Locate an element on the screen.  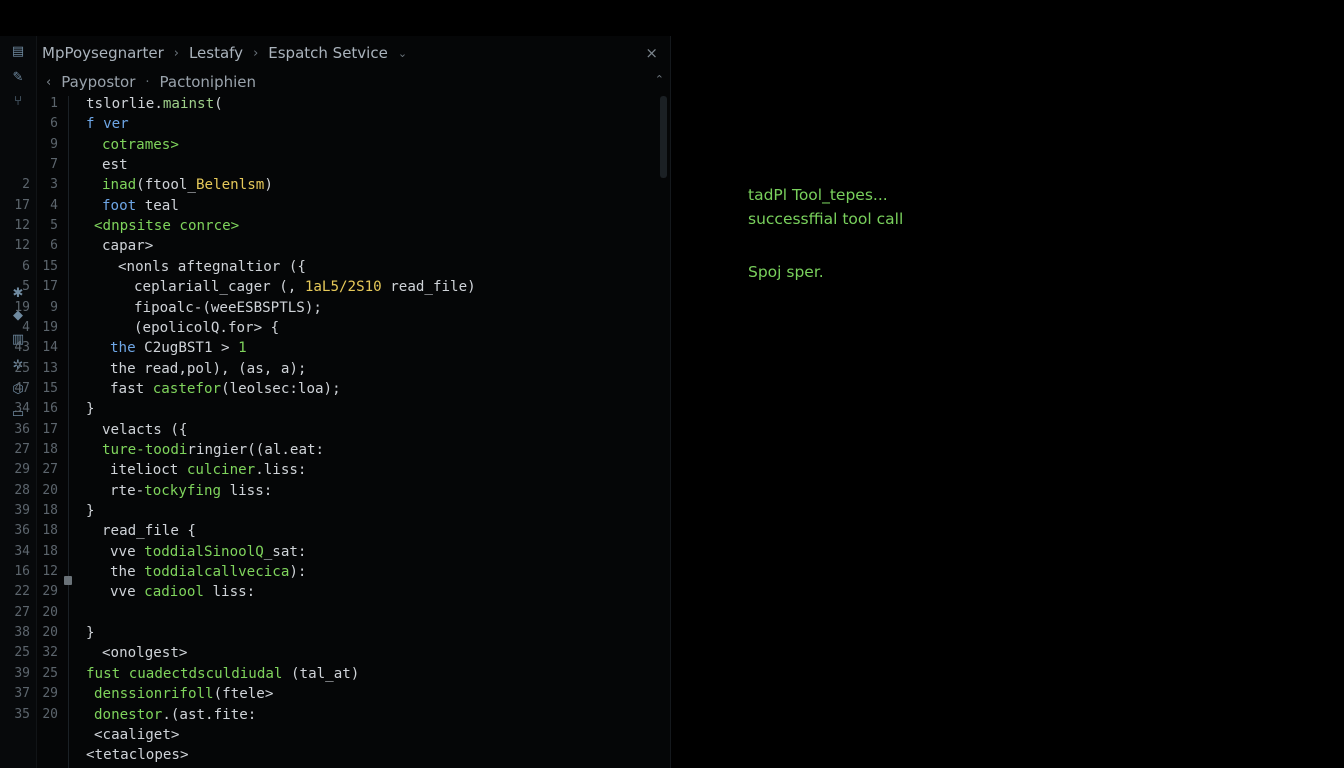
code-line: foot teal is located at coordinates (402, 206).